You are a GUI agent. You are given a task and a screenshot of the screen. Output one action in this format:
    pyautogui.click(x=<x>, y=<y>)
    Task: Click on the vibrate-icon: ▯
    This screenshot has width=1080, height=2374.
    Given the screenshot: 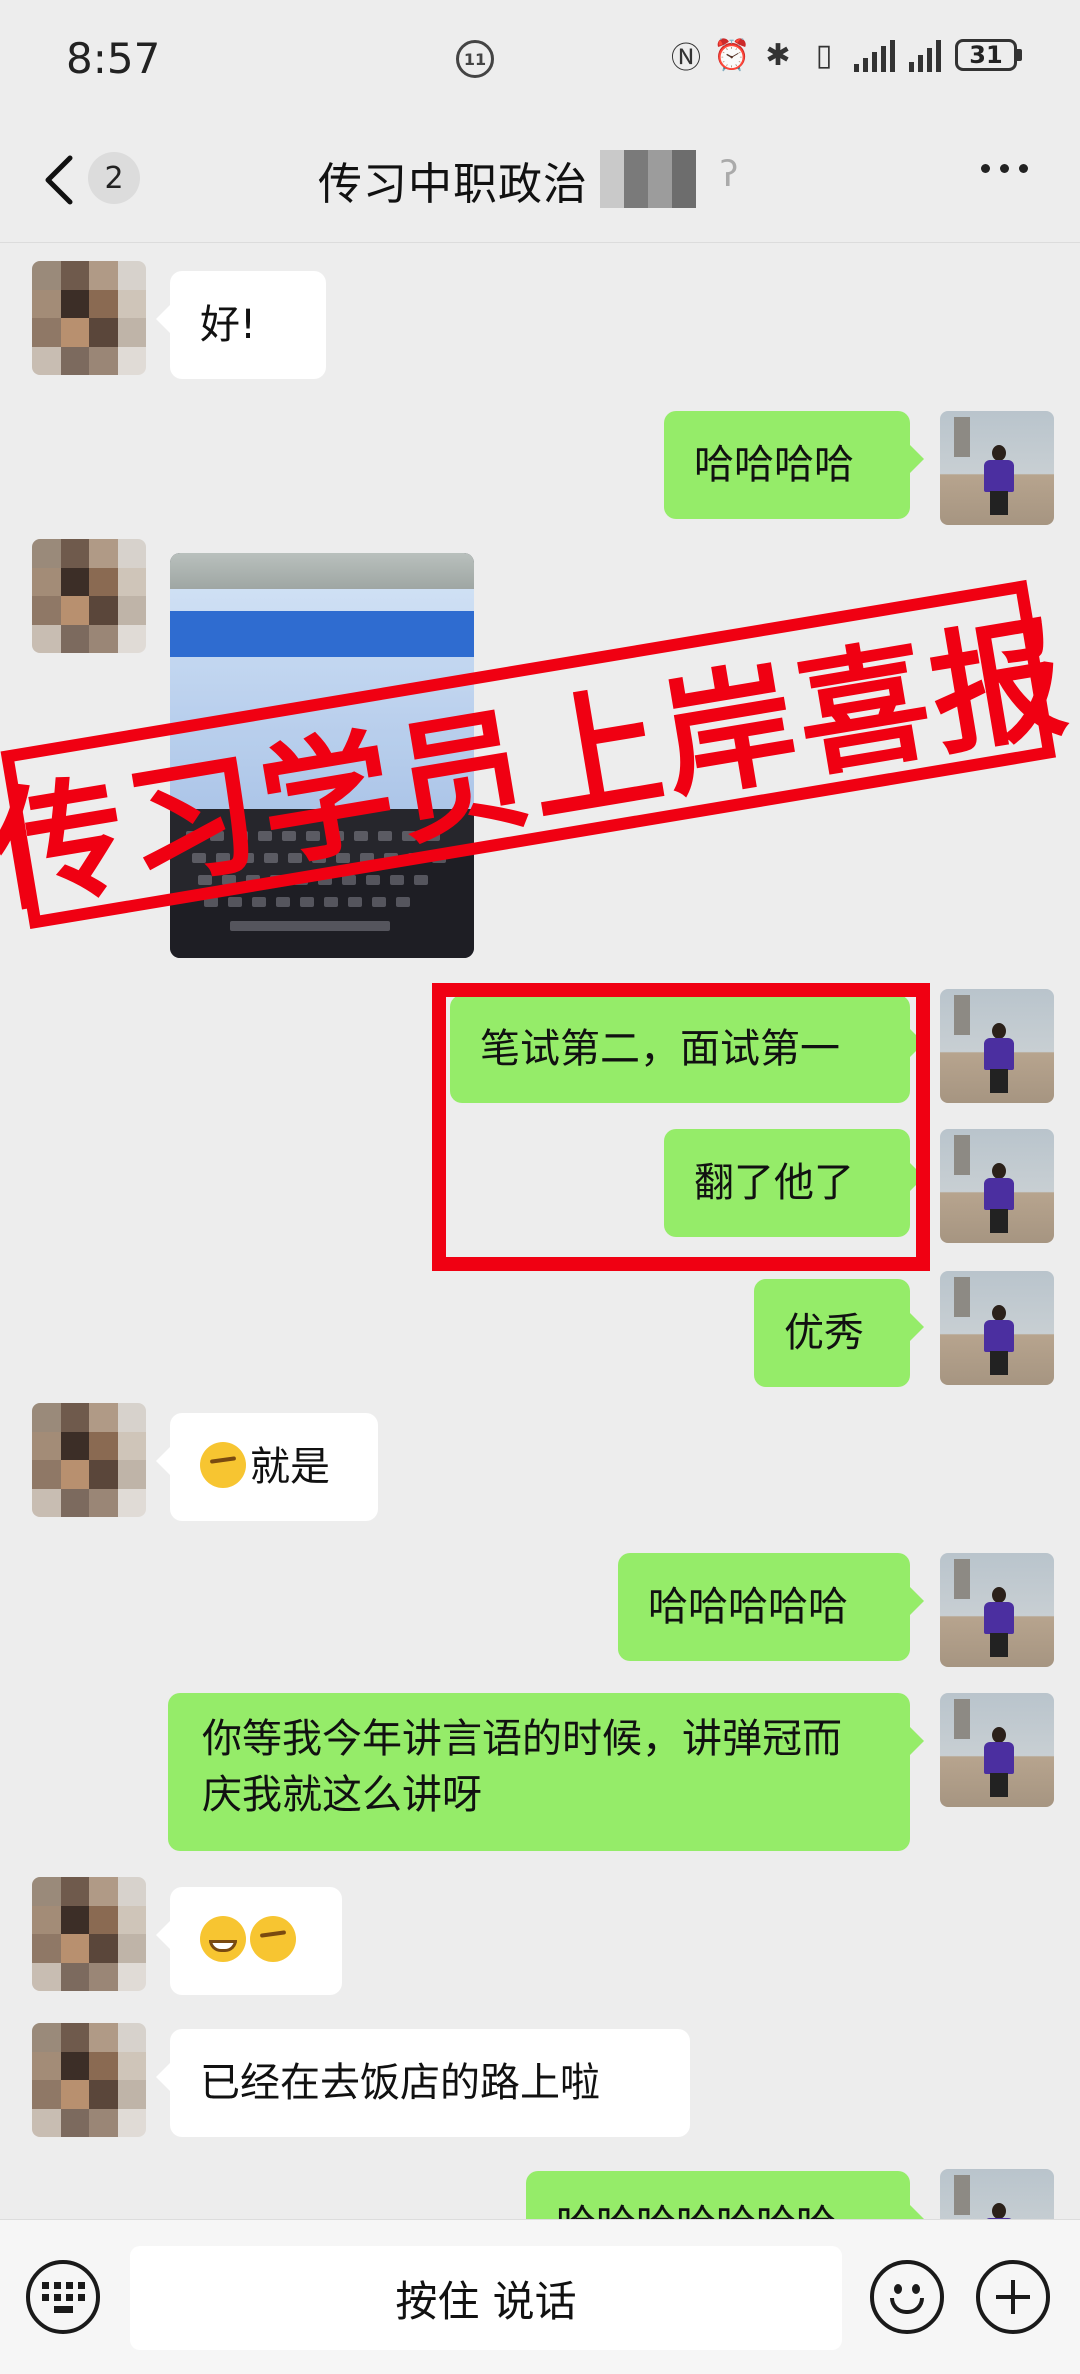 What is the action you would take?
    pyautogui.click(x=824, y=55)
    